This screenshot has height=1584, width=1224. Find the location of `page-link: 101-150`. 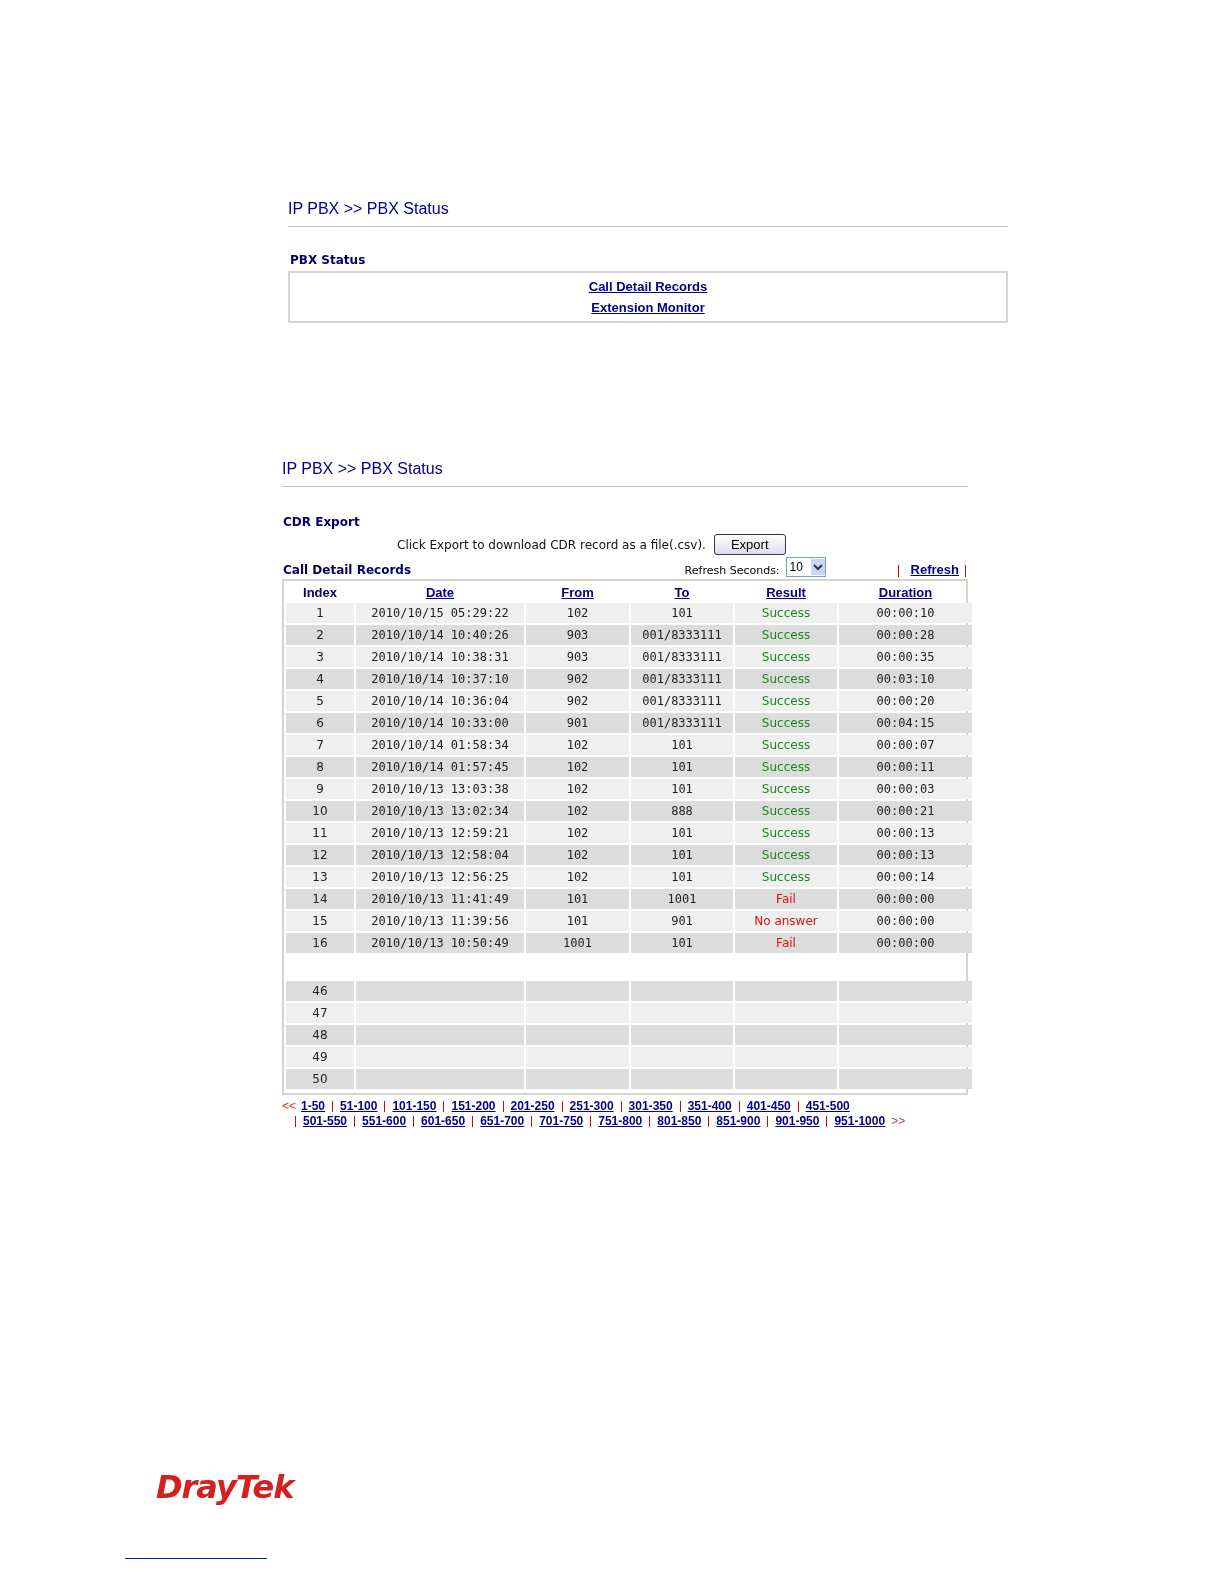

page-link: 101-150 is located at coordinates (414, 1106).